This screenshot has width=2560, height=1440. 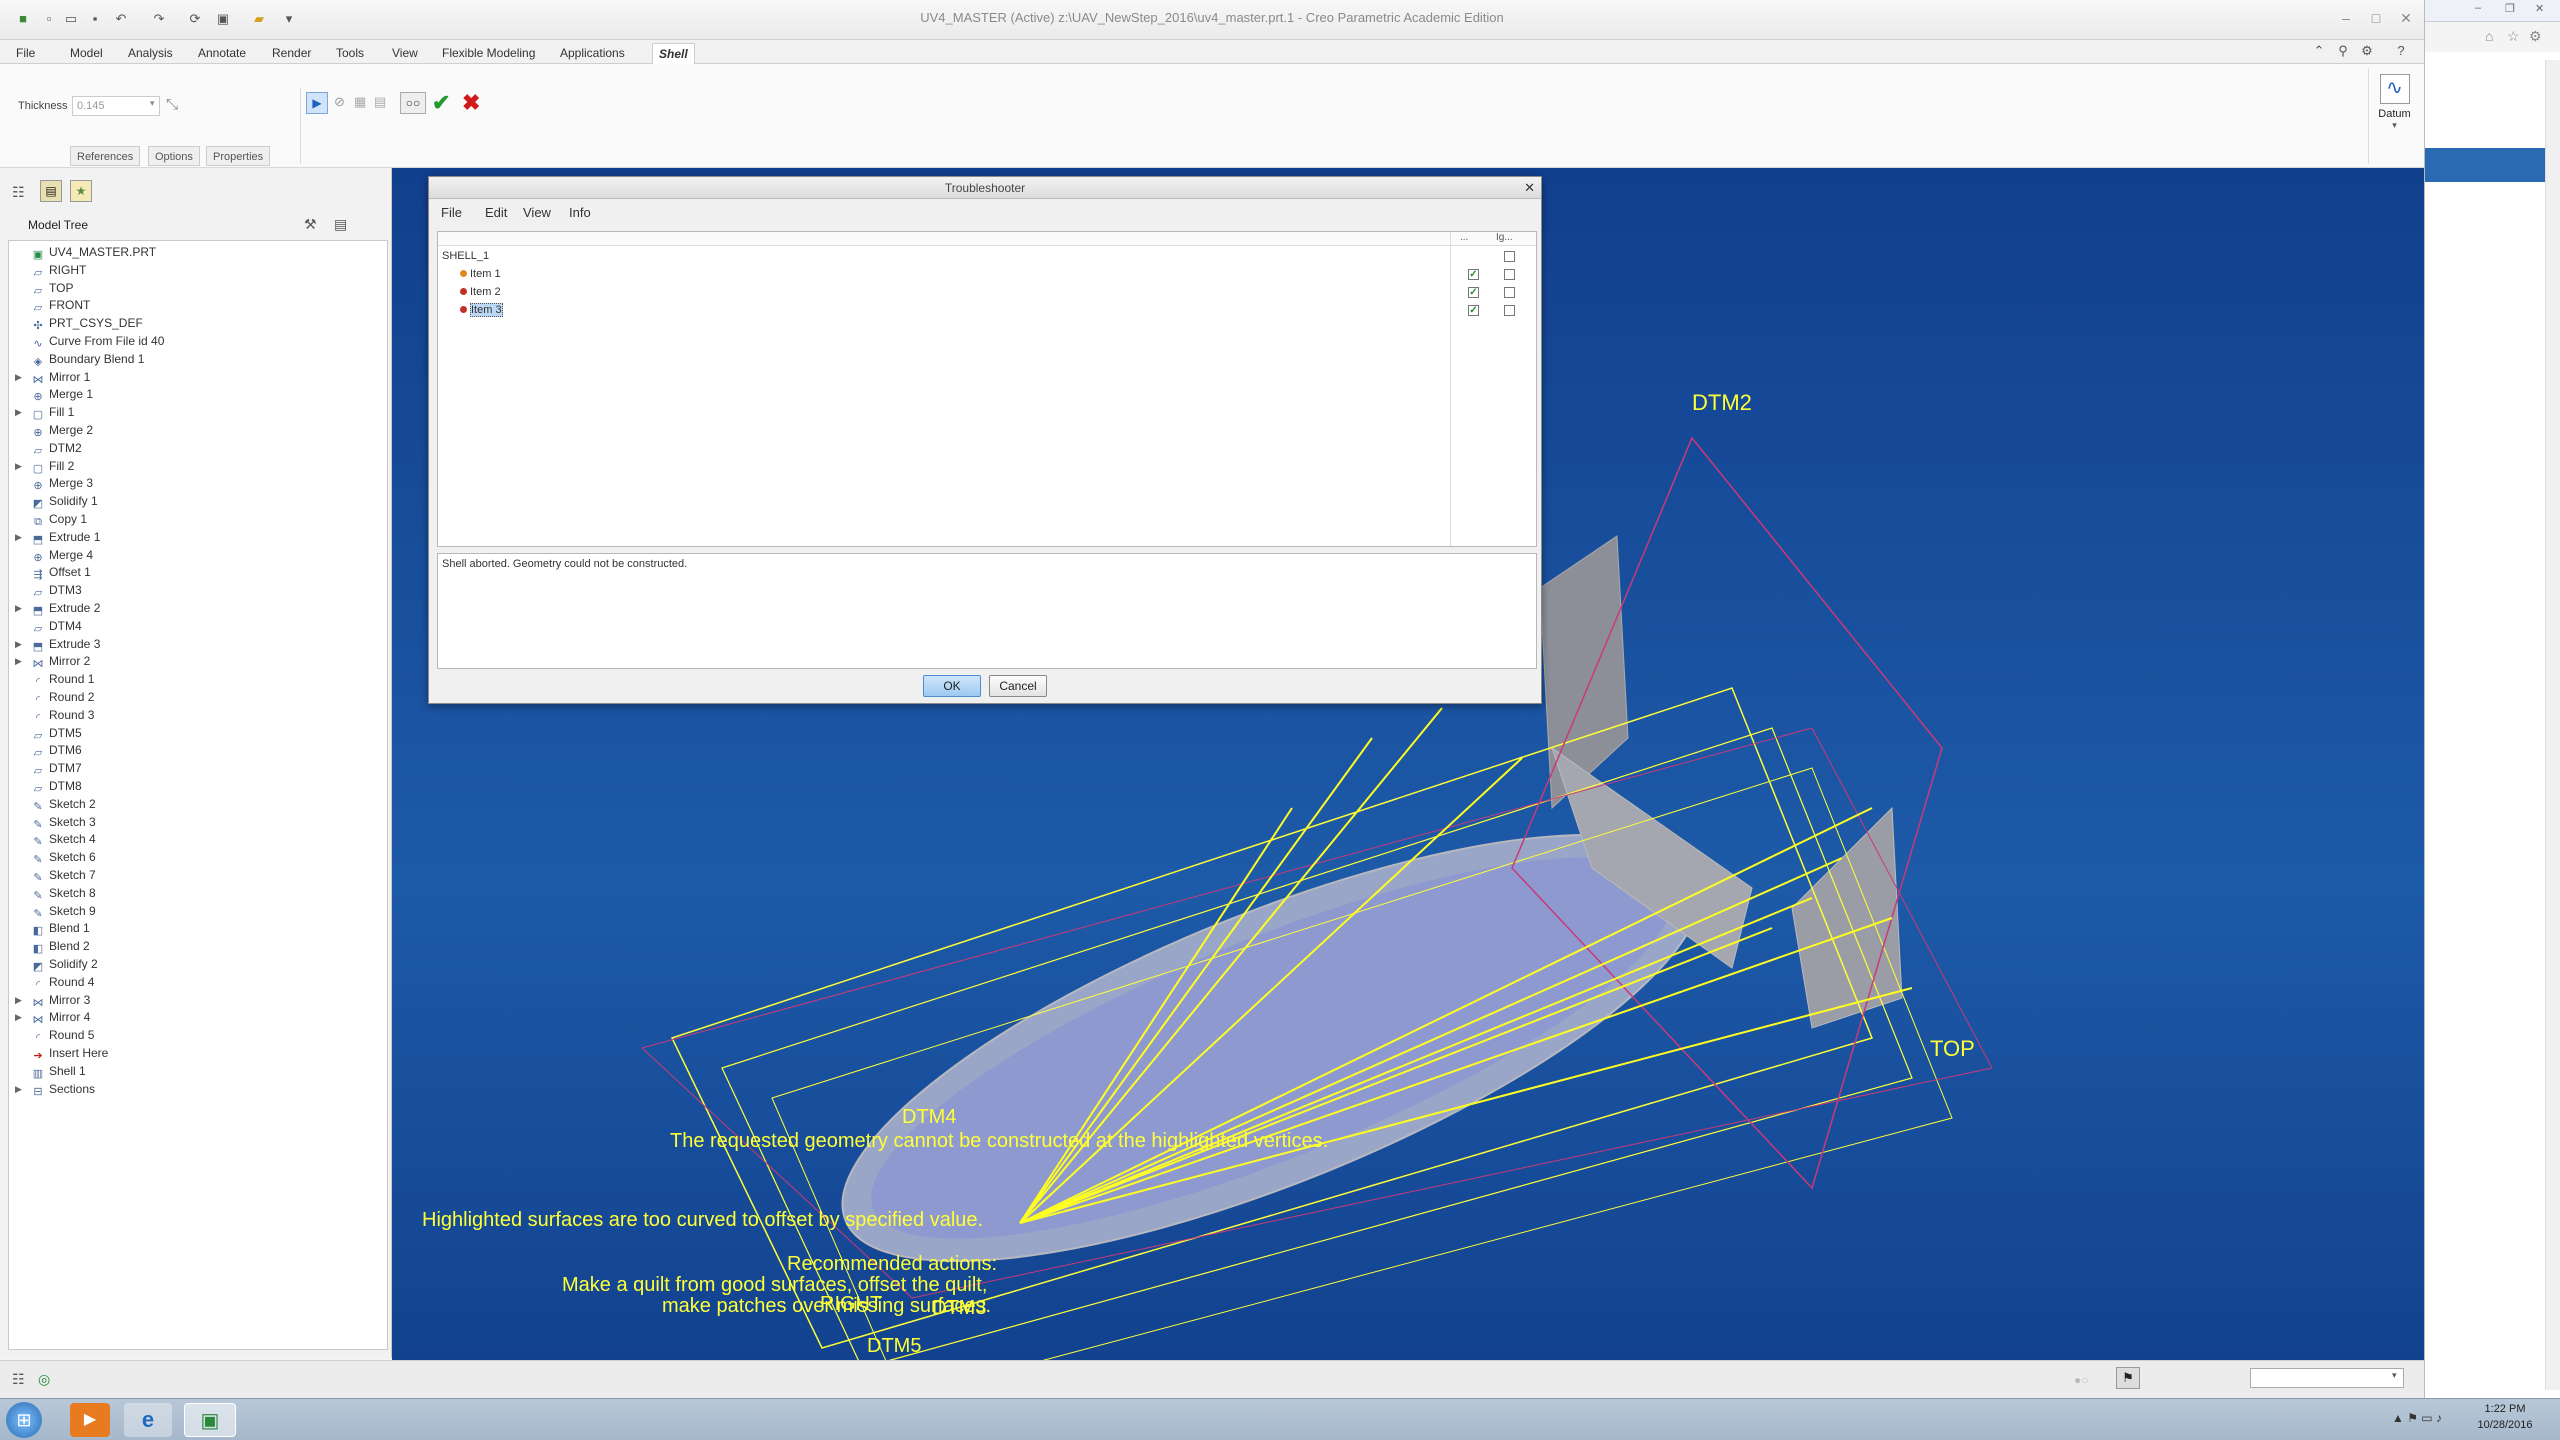 What do you see at coordinates (291, 53) in the screenshot?
I see `tab-render: Render` at bounding box center [291, 53].